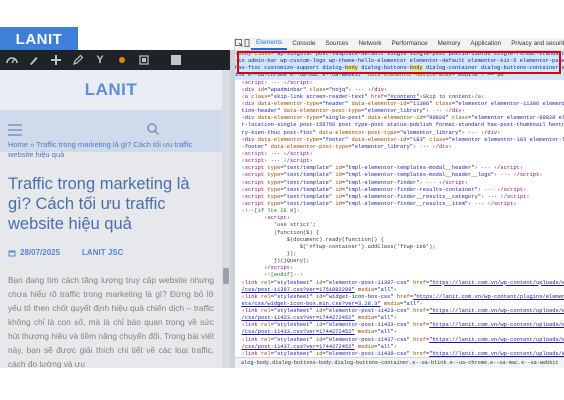 Image resolution: width=564 pixels, height=400 pixels. What do you see at coordinates (56, 60) in the screenshot?
I see `add-new-icon` at bounding box center [56, 60].